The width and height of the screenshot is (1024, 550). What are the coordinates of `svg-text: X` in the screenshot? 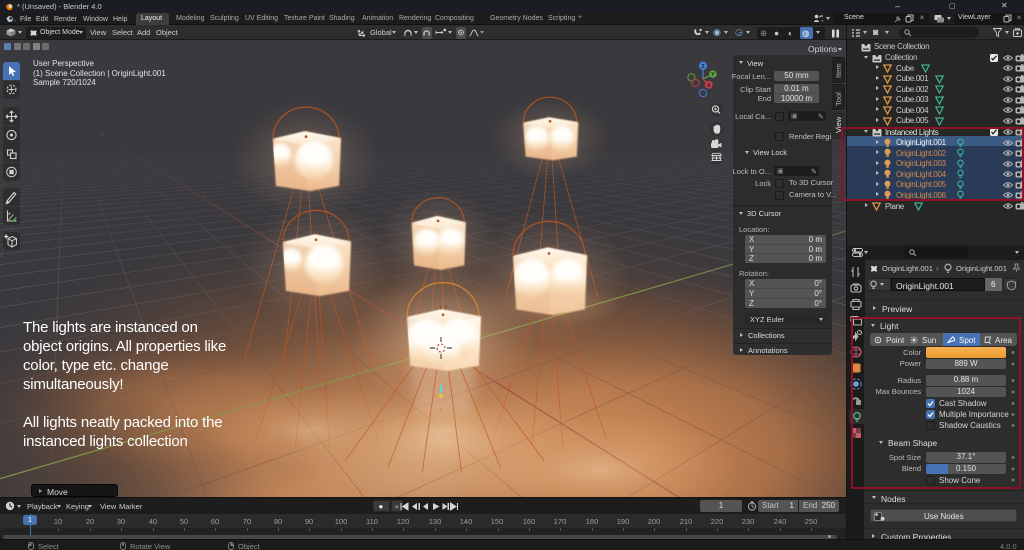 It's located at (709, 86).